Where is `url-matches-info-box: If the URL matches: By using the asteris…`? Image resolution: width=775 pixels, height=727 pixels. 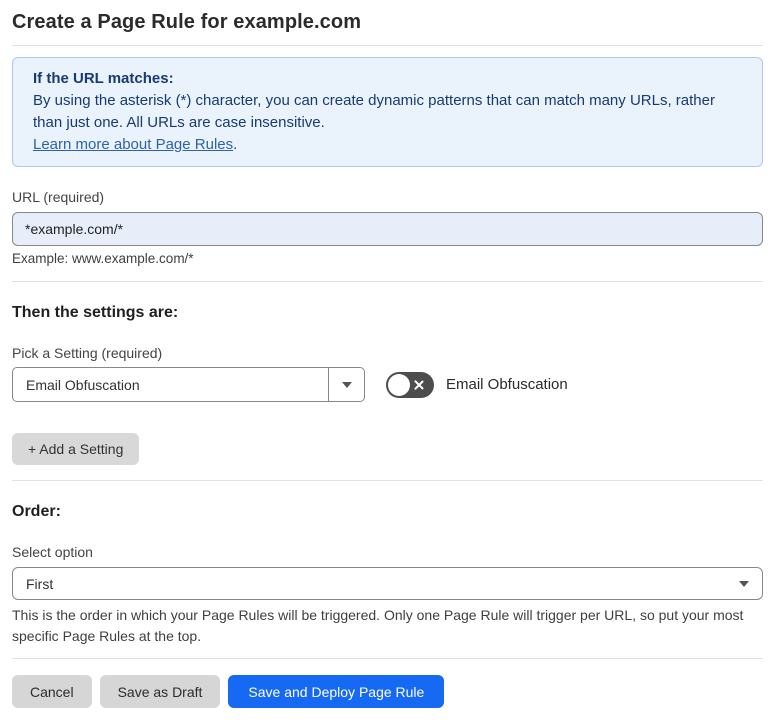
url-matches-info-box: If the URL matches: By using the asteris… is located at coordinates (387, 112).